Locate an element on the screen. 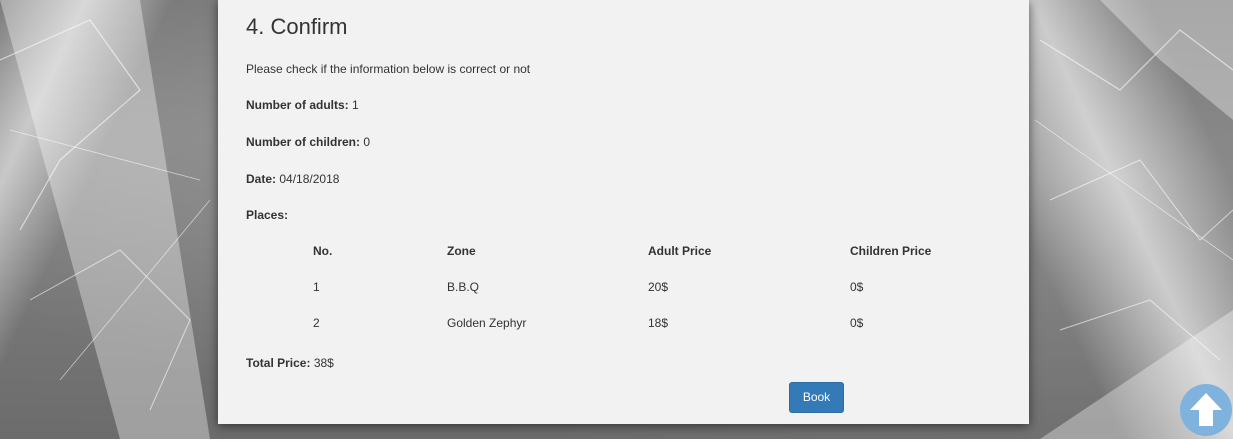  column-header-adult-price: Adult Price is located at coordinates (680, 251).